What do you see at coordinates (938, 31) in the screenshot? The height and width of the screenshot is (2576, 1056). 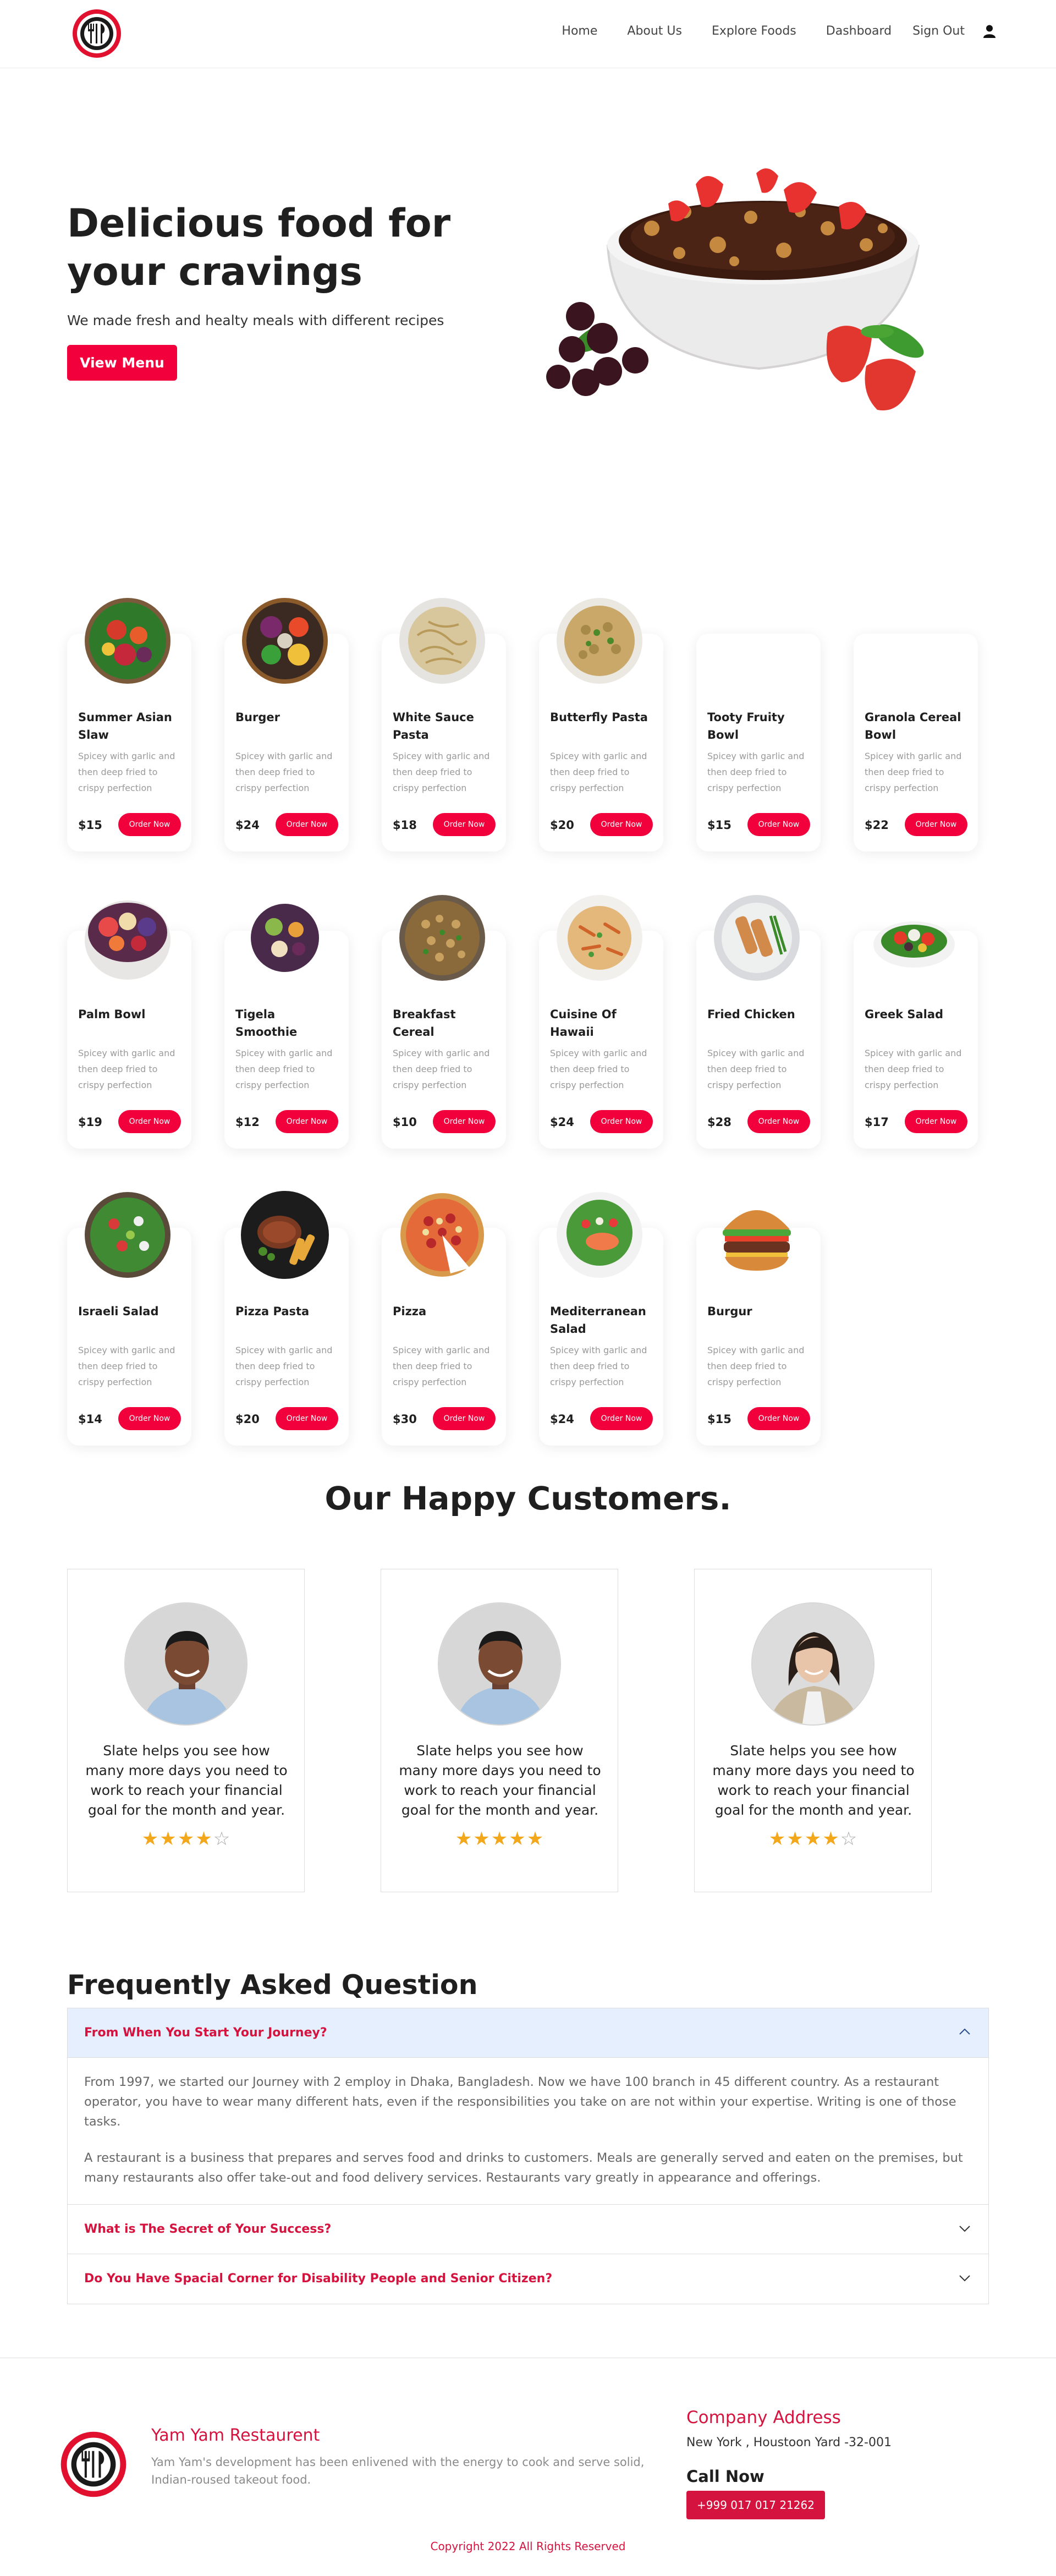 I see `nav-sign-out-link: Sign Out` at bounding box center [938, 31].